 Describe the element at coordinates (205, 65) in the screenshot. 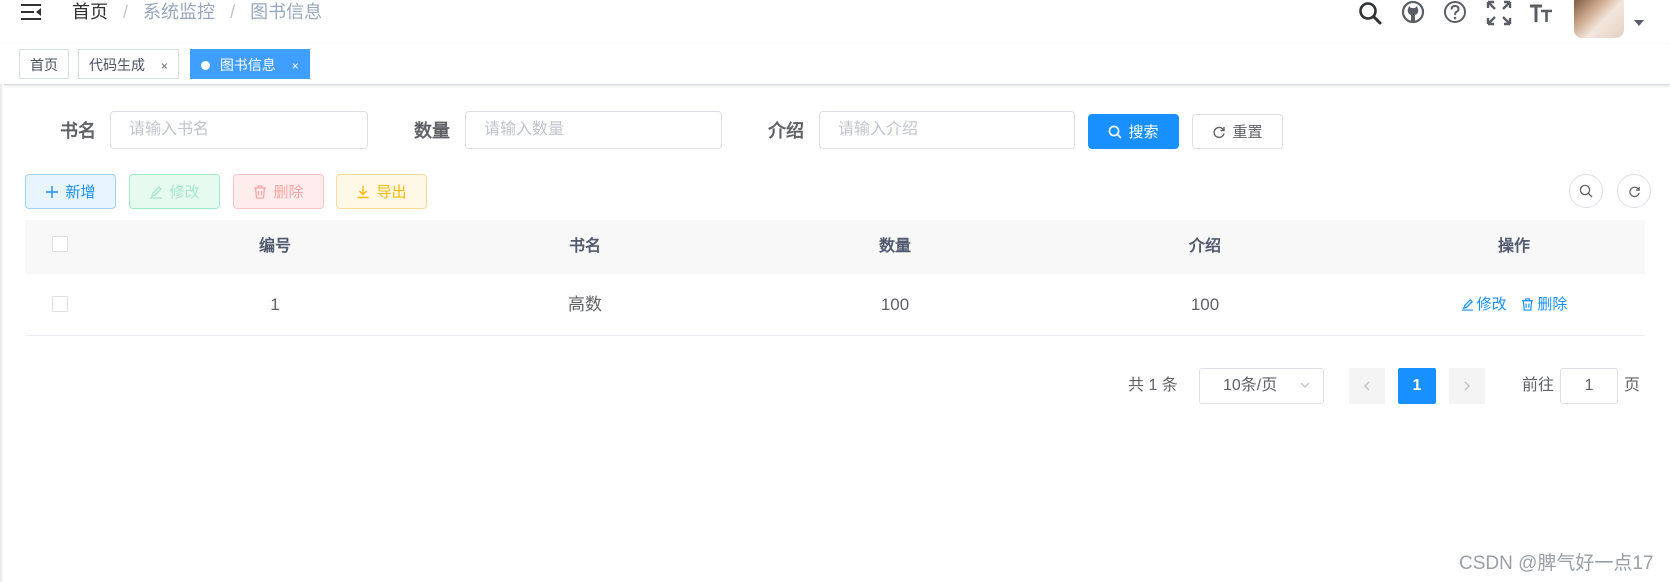

I see `active-dot-icon` at that location.